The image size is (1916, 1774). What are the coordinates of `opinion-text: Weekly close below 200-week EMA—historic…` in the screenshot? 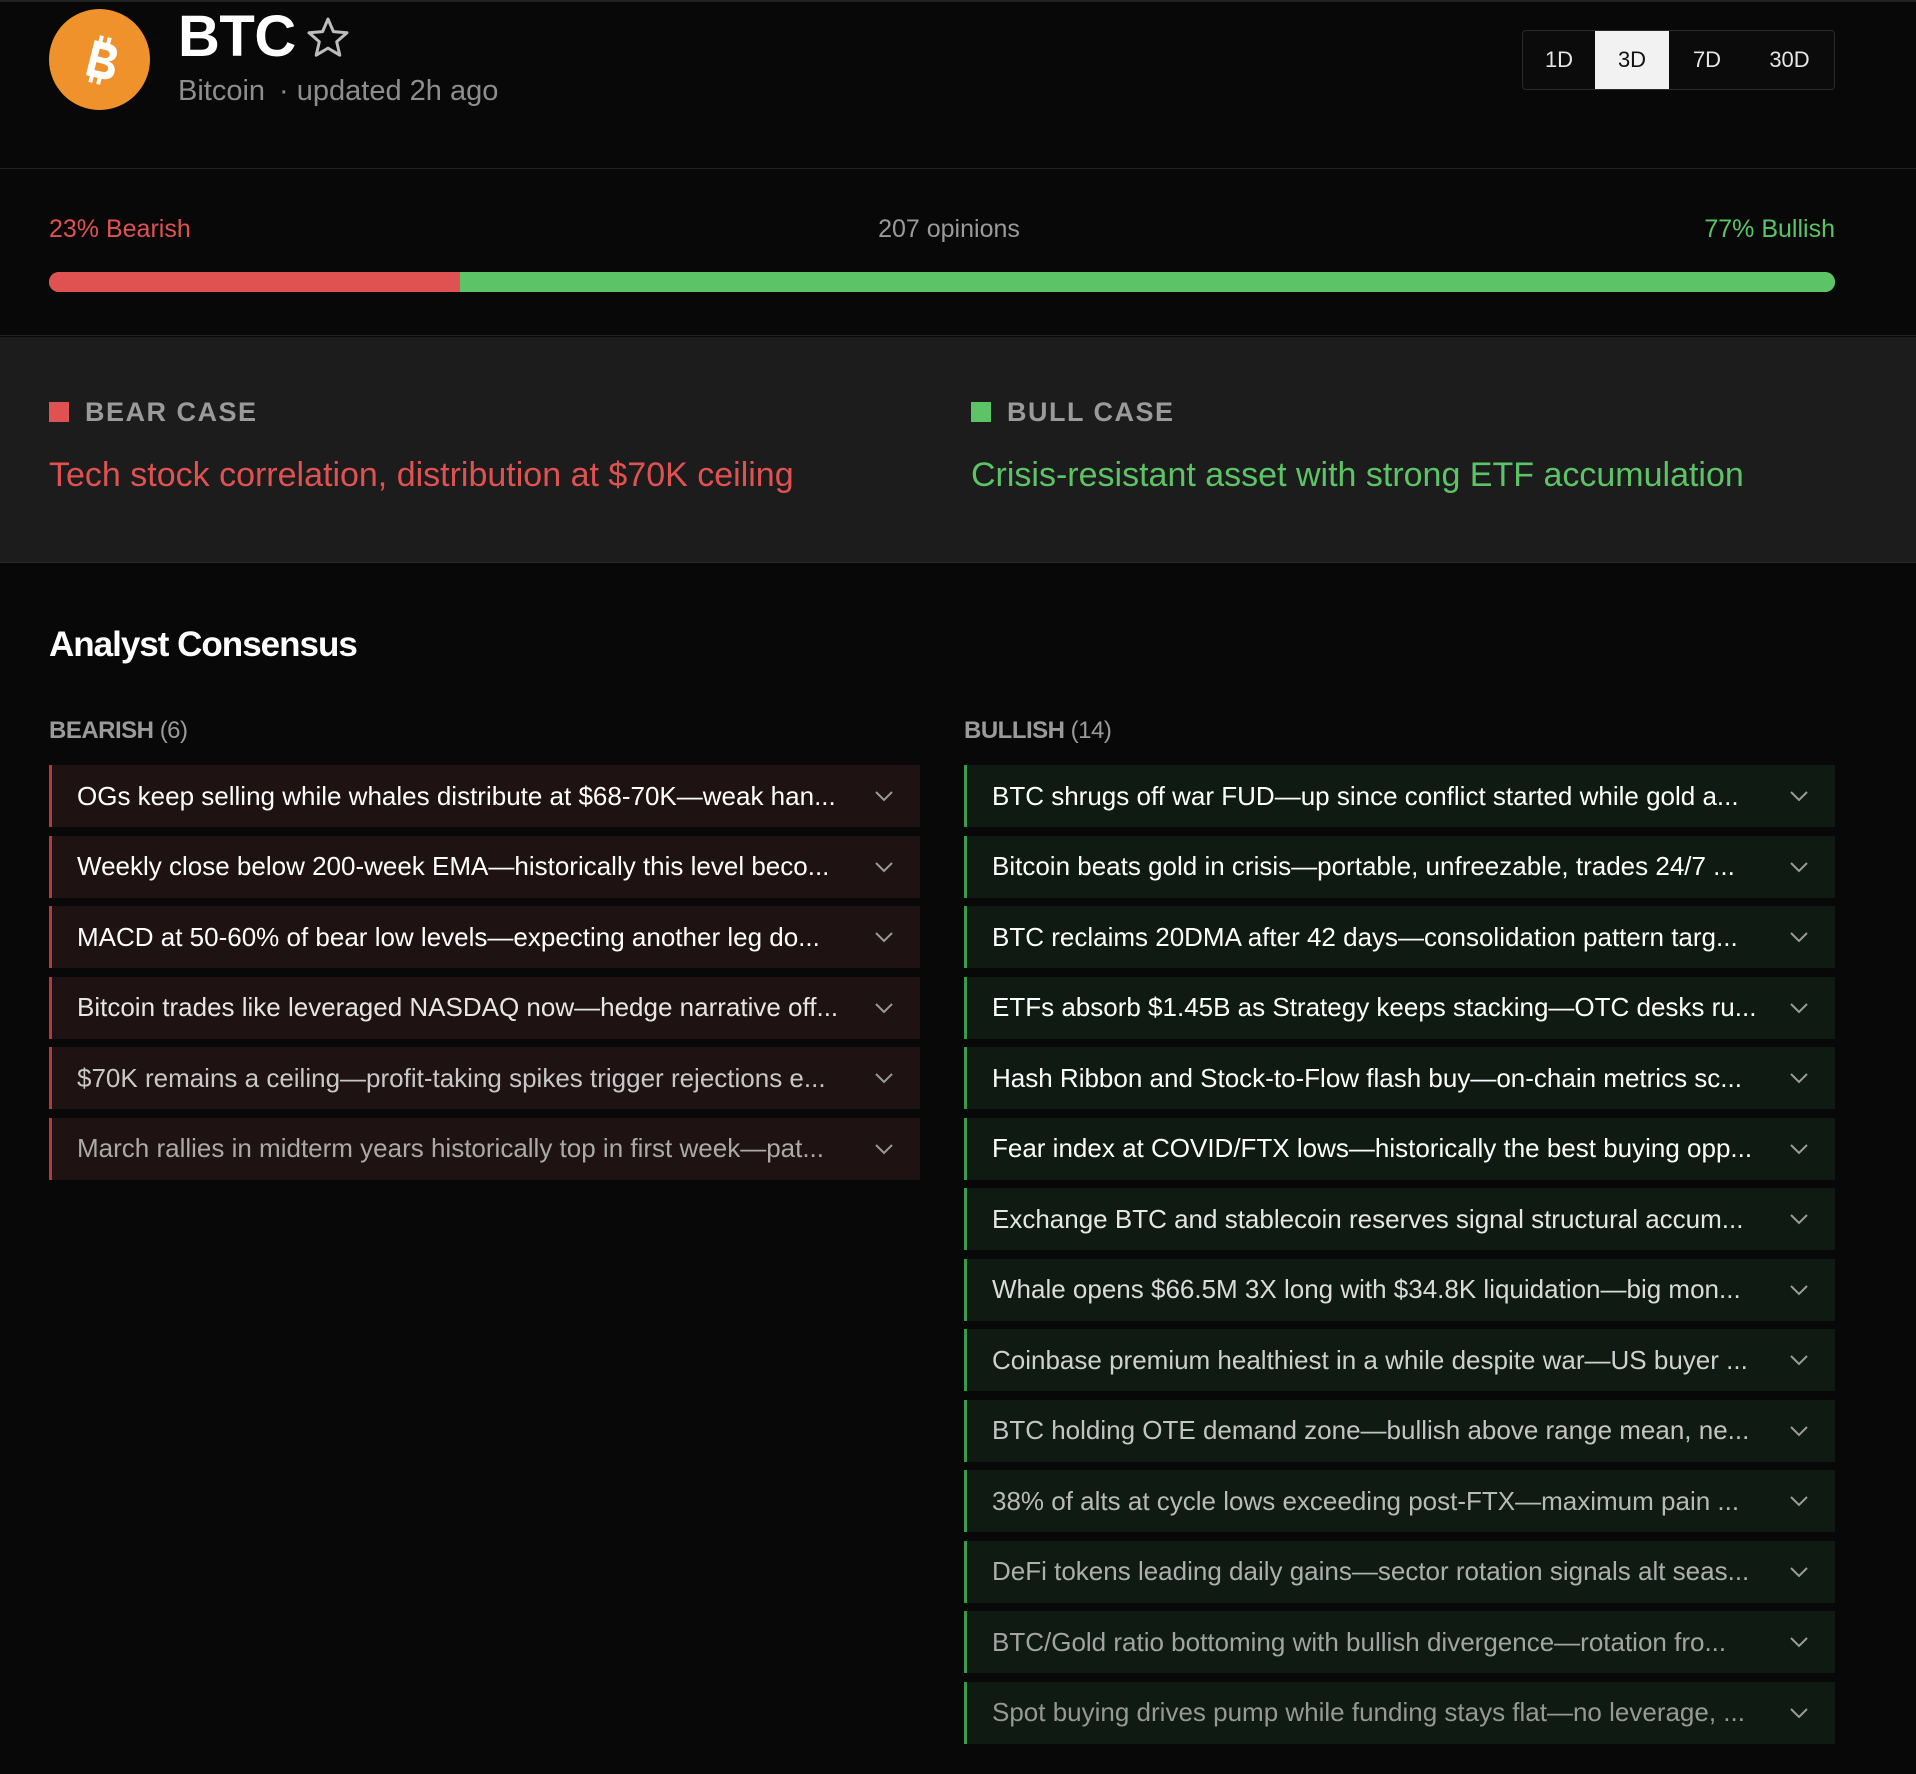 It's located at (453, 866).